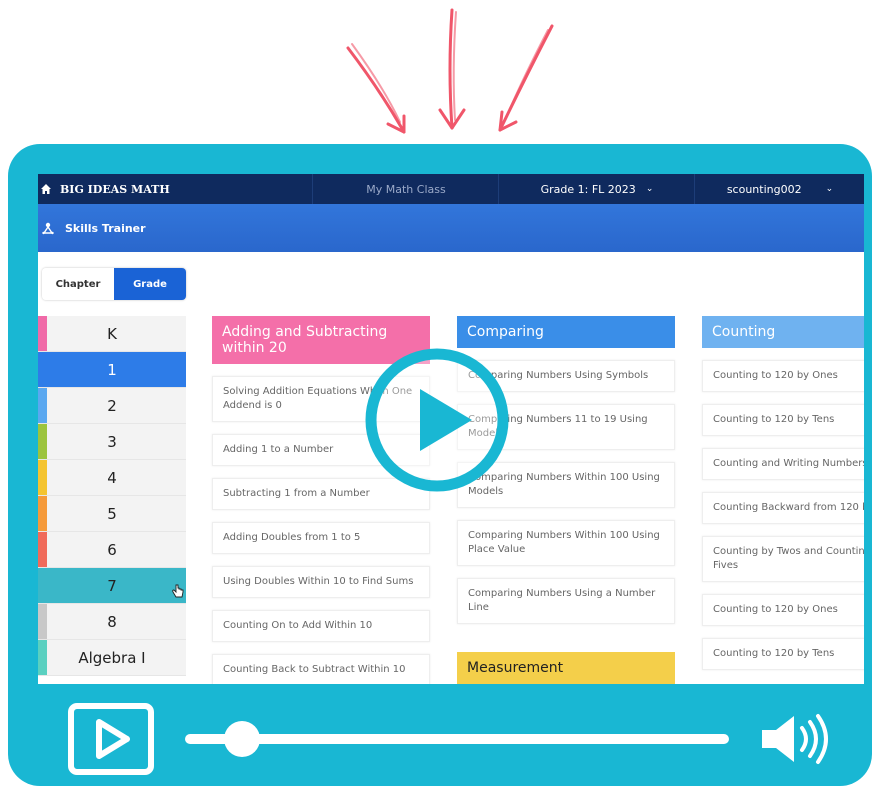 This screenshot has height=792, width=880. I want to click on grade-label: Algebra I, so click(112, 657).